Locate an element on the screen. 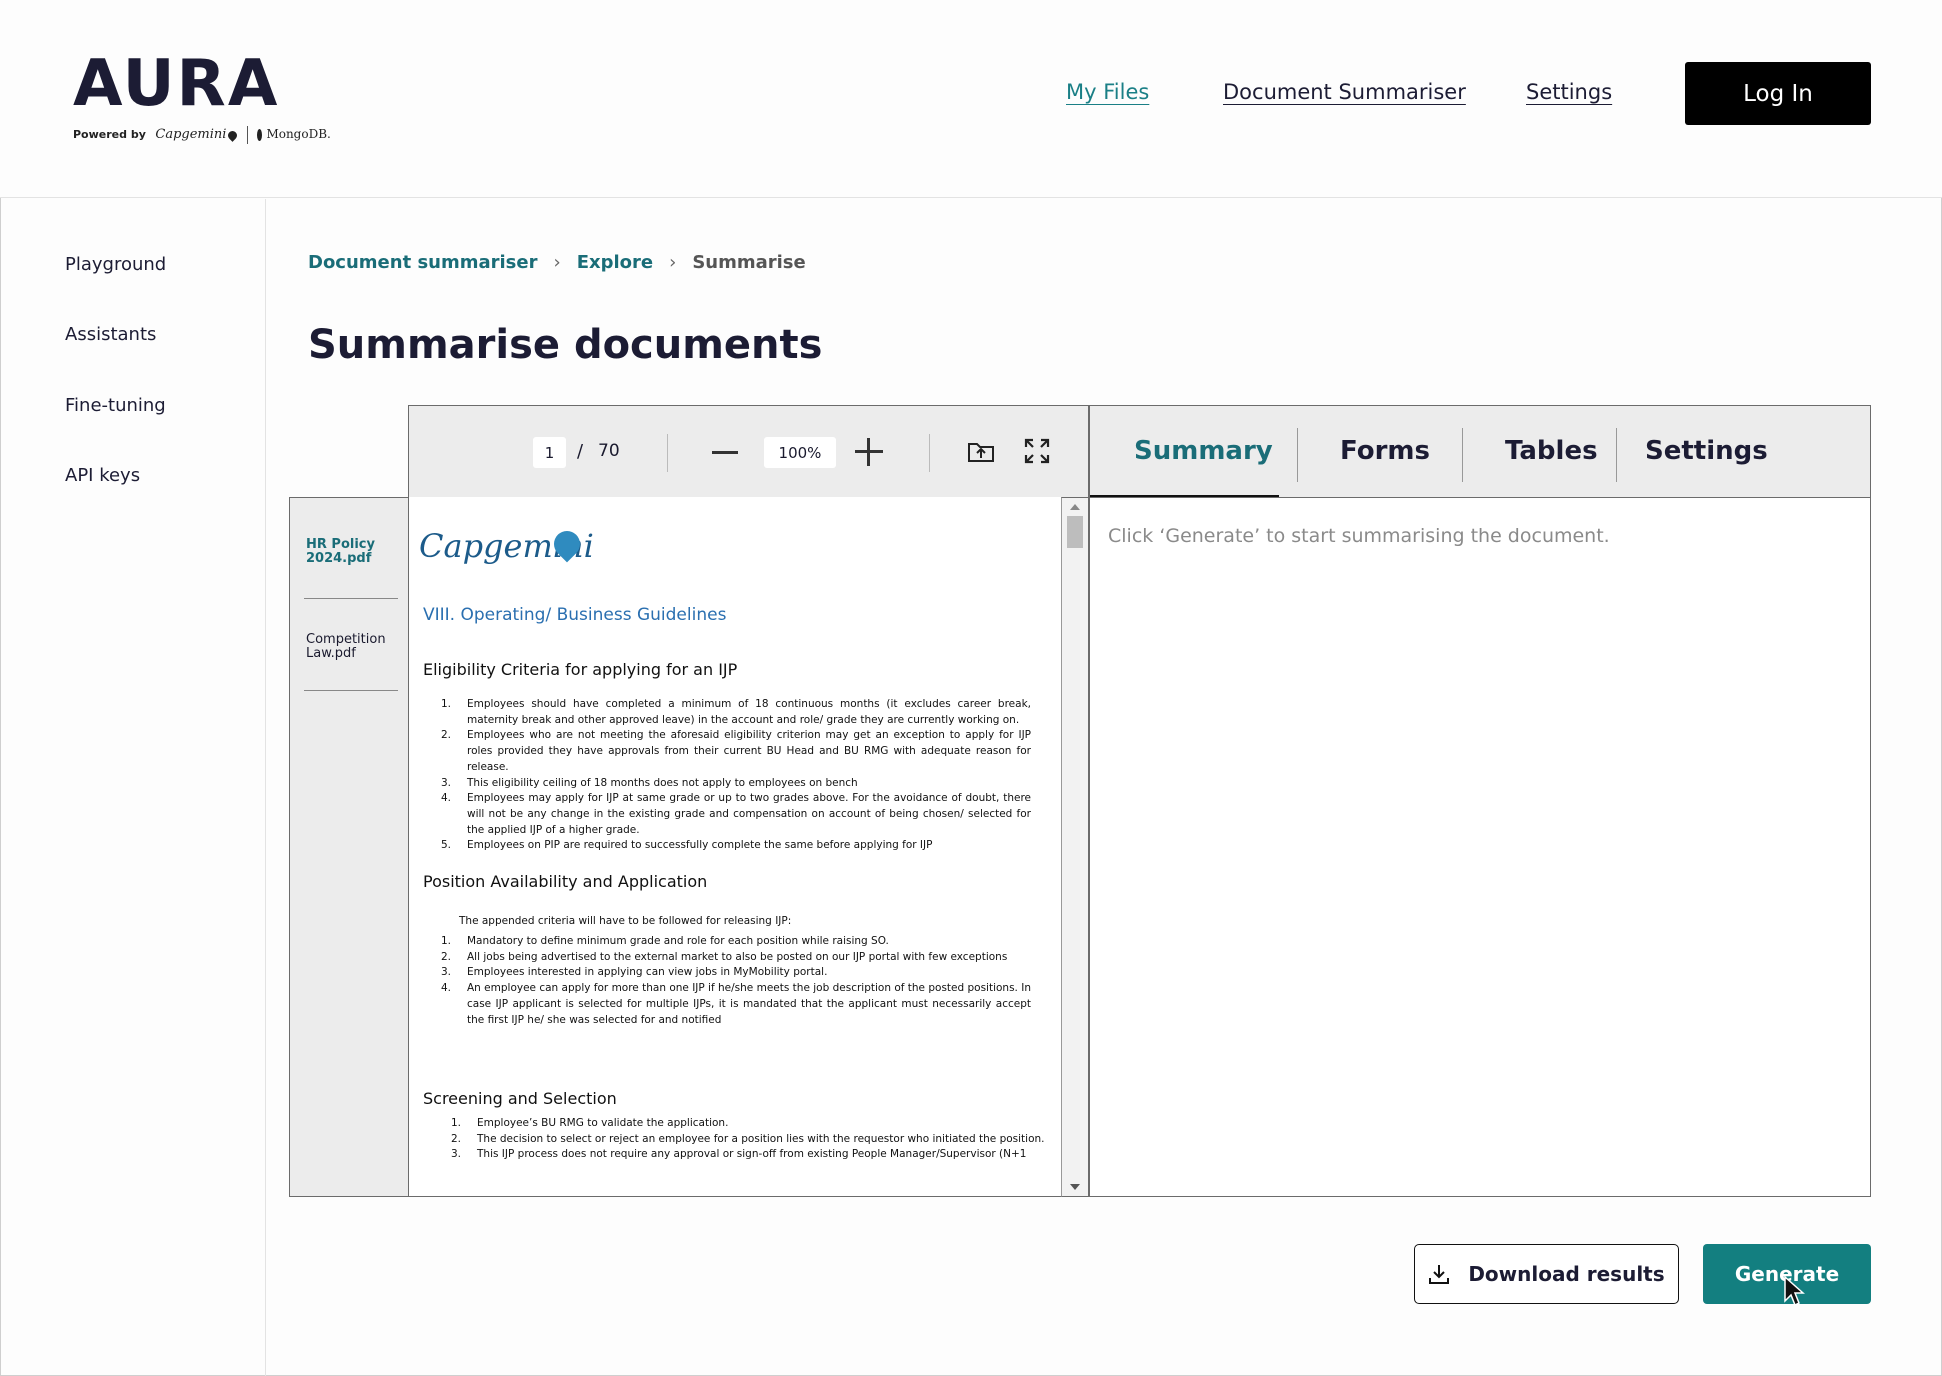 Image resolution: width=1942 pixels, height=1376 pixels. download-results-label: Download results is located at coordinates (1566, 1274).